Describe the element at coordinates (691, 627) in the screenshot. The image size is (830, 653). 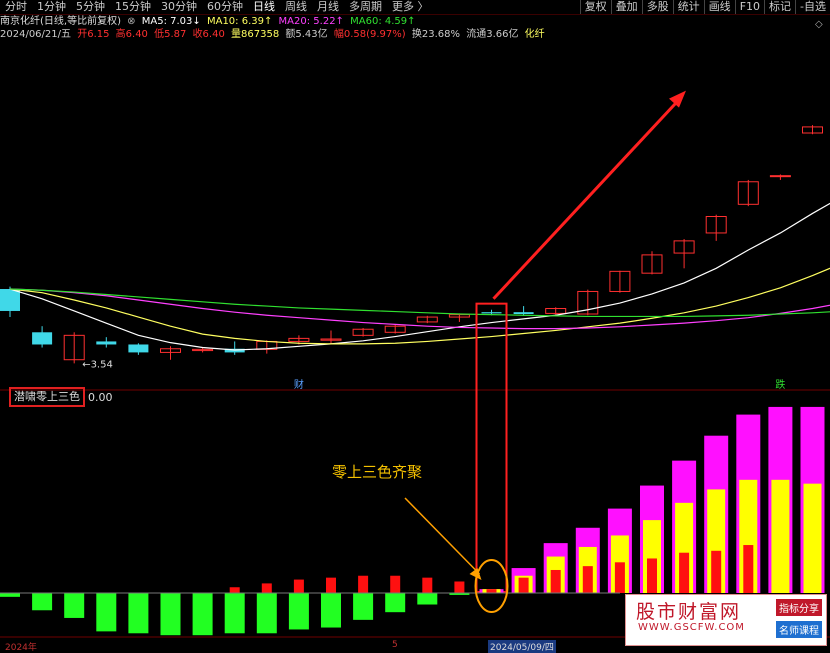
I see `watermark-url: WWW.GSCFW.COM` at that location.